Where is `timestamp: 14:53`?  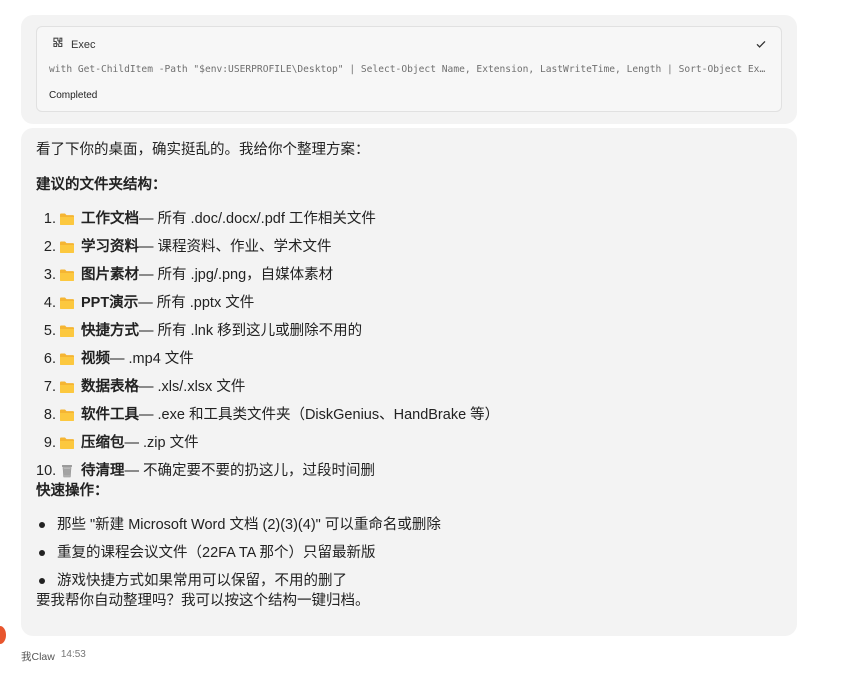 timestamp: 14:53 is located at coordinates (73, 654).